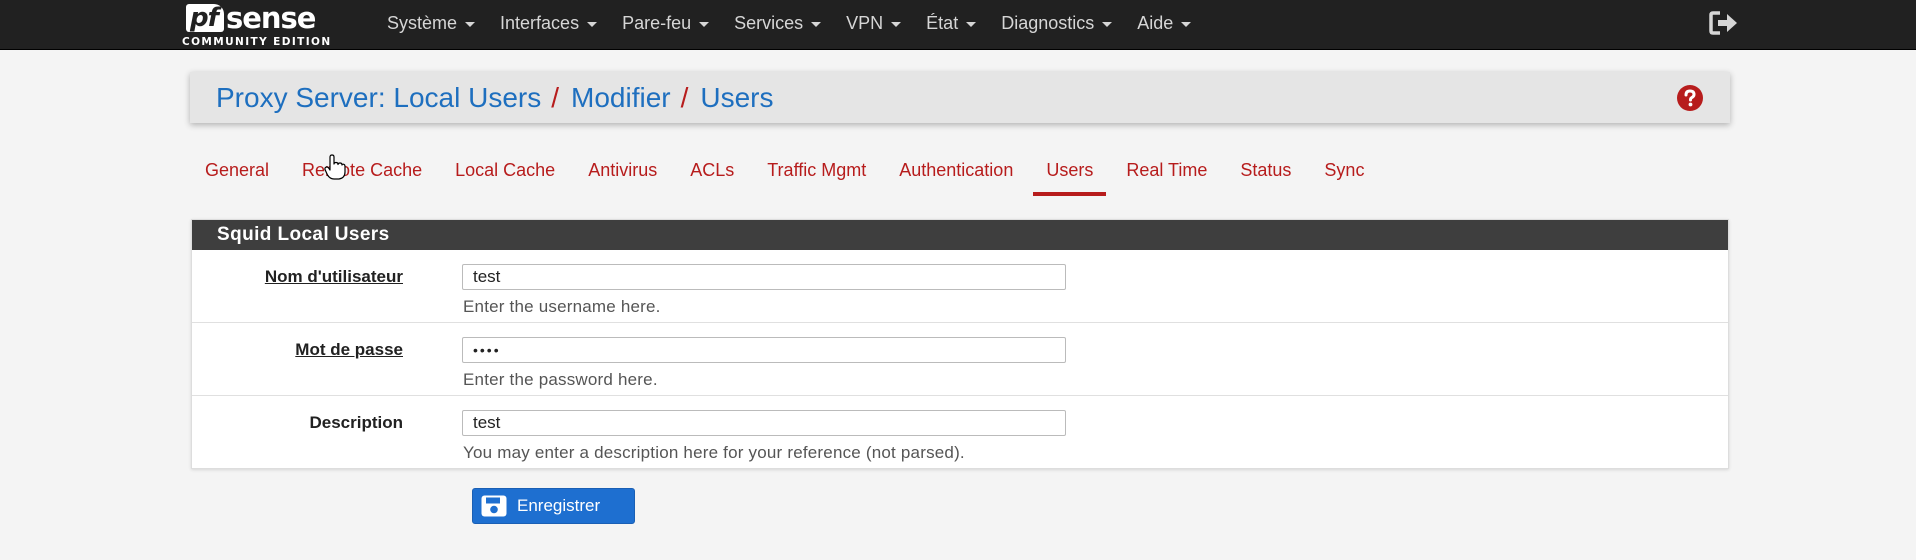 The height and width of the screenshot is (560, 1916). Describe the element at coordinates (712, 174) in the screenshot. I see `tab-acls: ACLs` at that location.